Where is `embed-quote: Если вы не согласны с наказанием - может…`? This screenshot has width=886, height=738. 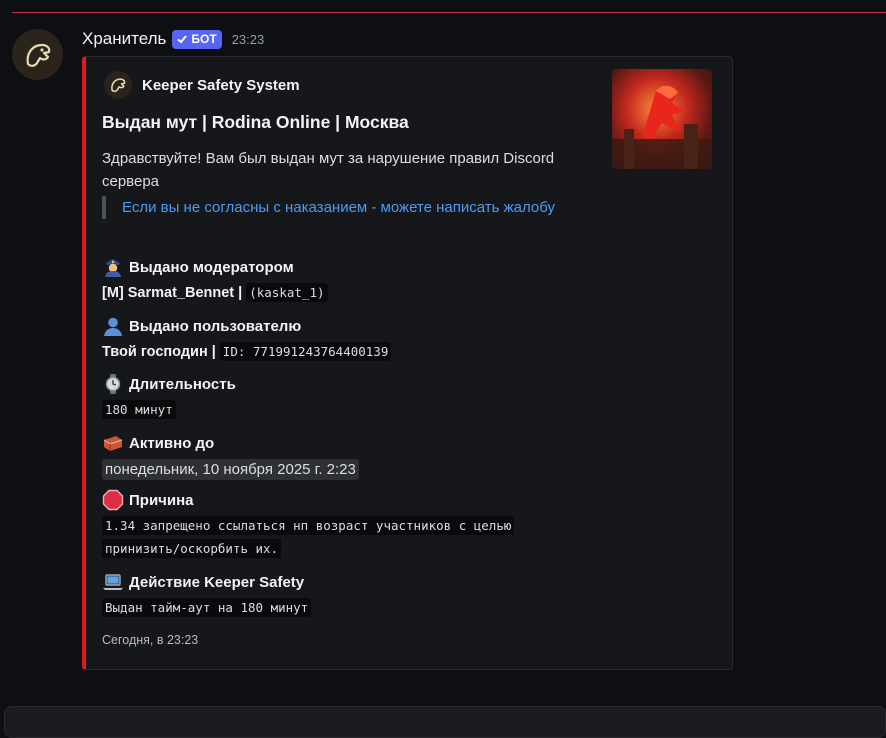
embed-quote: Если вы не согласны с наказанием - может… is located at coordinates (342, 207).